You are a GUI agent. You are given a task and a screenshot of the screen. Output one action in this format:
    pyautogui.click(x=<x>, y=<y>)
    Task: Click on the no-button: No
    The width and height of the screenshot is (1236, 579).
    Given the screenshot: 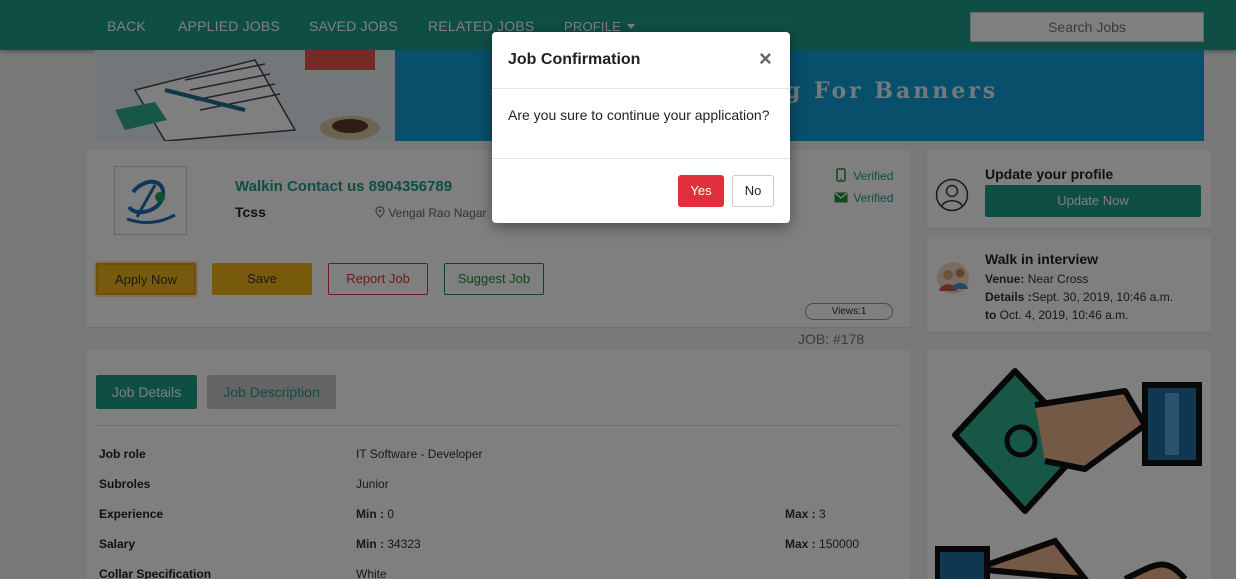 What is the action you would take?
    pyautogui.click(x=753, y=191)
    